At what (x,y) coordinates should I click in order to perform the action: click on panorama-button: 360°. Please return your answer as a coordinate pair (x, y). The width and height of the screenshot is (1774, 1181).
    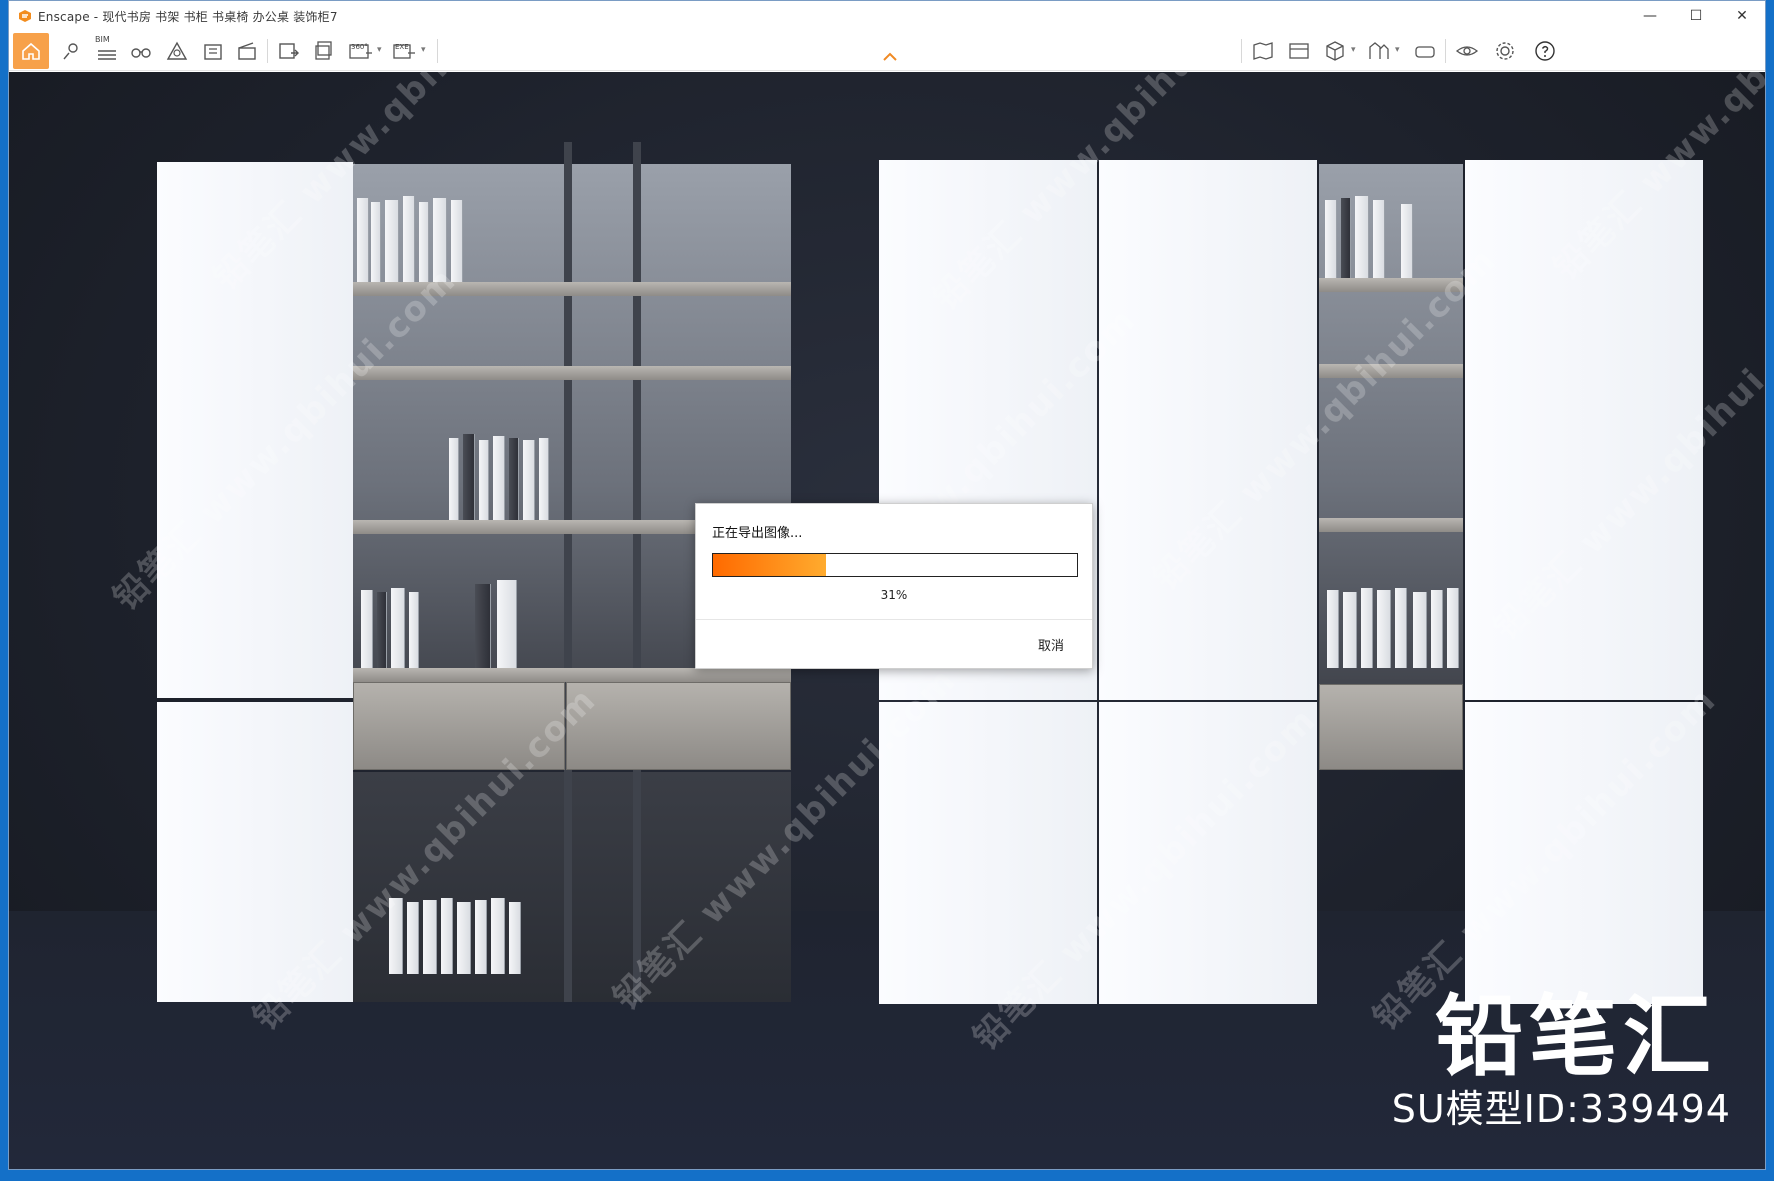
    Looking at the image, I should click on (361, 51).